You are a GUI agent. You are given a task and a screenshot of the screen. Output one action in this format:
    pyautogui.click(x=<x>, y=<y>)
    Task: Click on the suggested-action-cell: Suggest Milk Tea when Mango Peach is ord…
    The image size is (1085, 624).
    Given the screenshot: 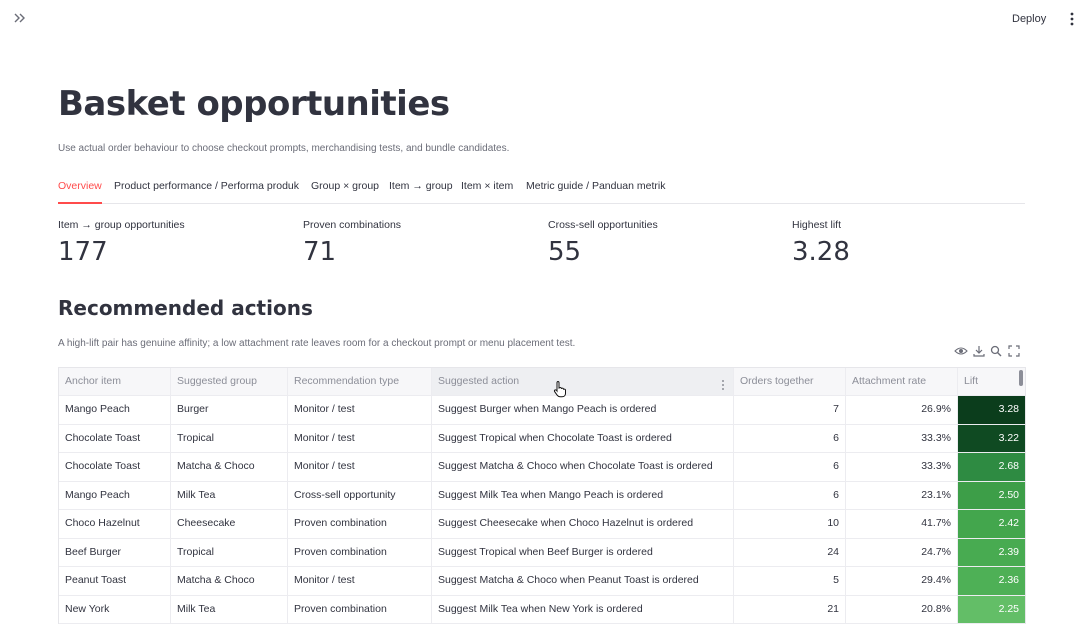 What is the action you would take?
    pyautogui.click(x=583, y=496)
    